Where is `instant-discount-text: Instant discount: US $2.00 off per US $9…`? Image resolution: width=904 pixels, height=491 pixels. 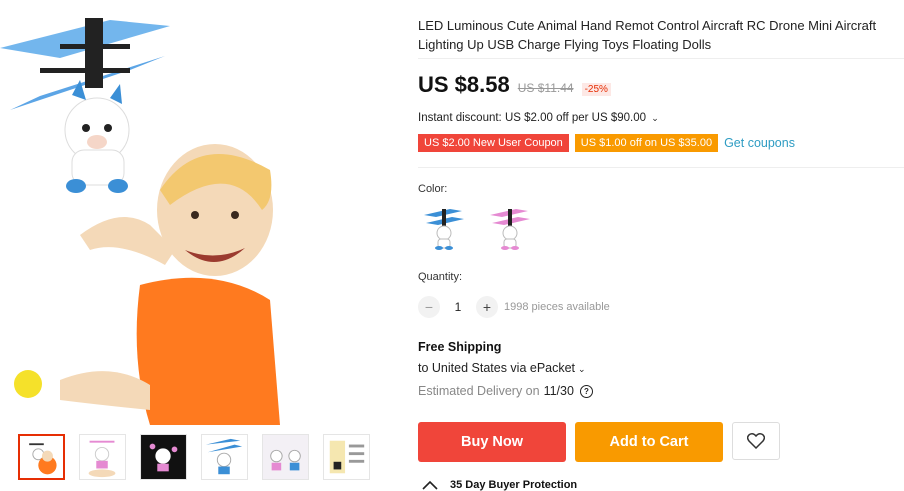
instant-discount-text: Instant discount: US $2.00 off per US $9… is located at coordinates (532, 118).